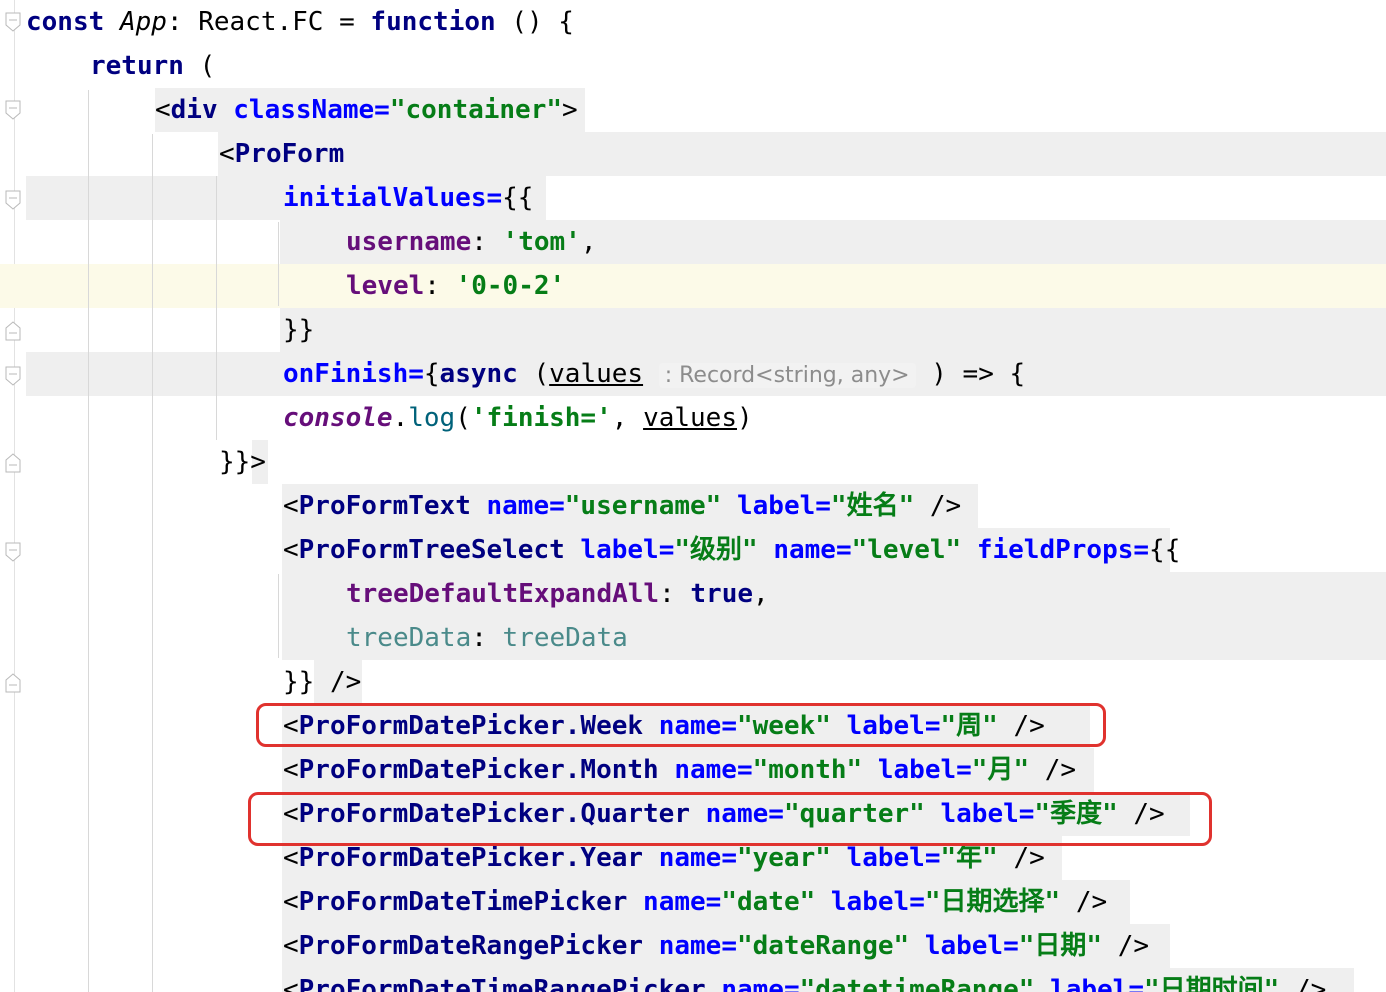 This screenshot has width=1386, height=992. What do you see at coordinates (807, 770) in the screenshot?
I see `attr-value: "month"` at bounding box center [807, 770].